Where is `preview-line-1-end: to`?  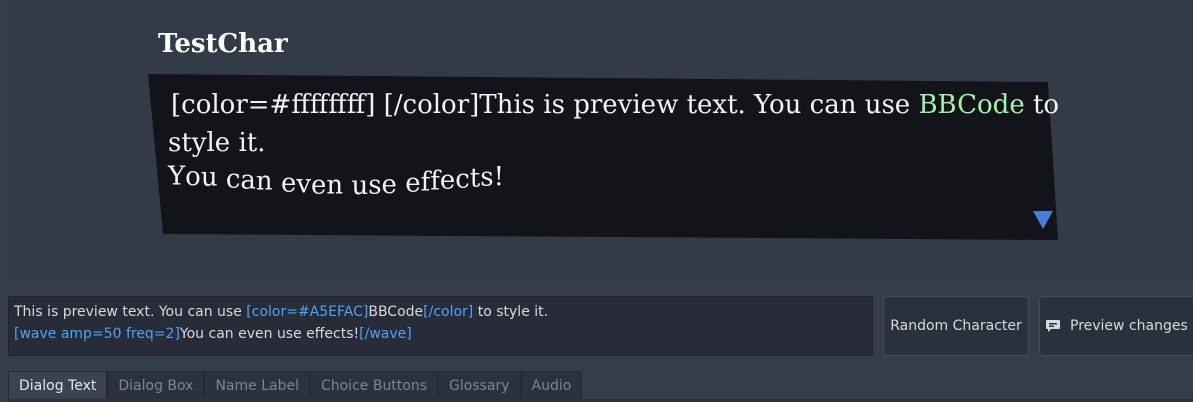 preview-line-1-end: to is located at coordinates (1042, 105).